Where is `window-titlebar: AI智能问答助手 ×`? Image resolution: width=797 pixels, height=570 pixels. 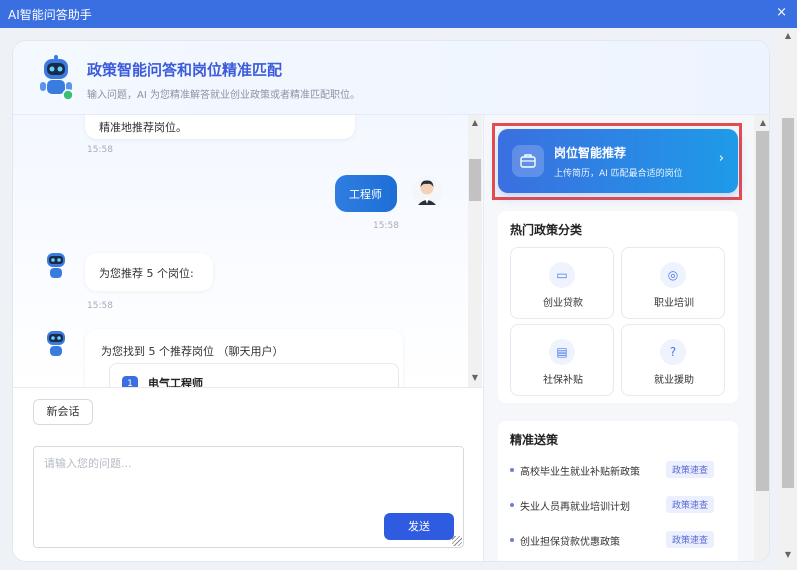
window-titlebar: AI智能问答助手 × is located at coordinates (398, 14).